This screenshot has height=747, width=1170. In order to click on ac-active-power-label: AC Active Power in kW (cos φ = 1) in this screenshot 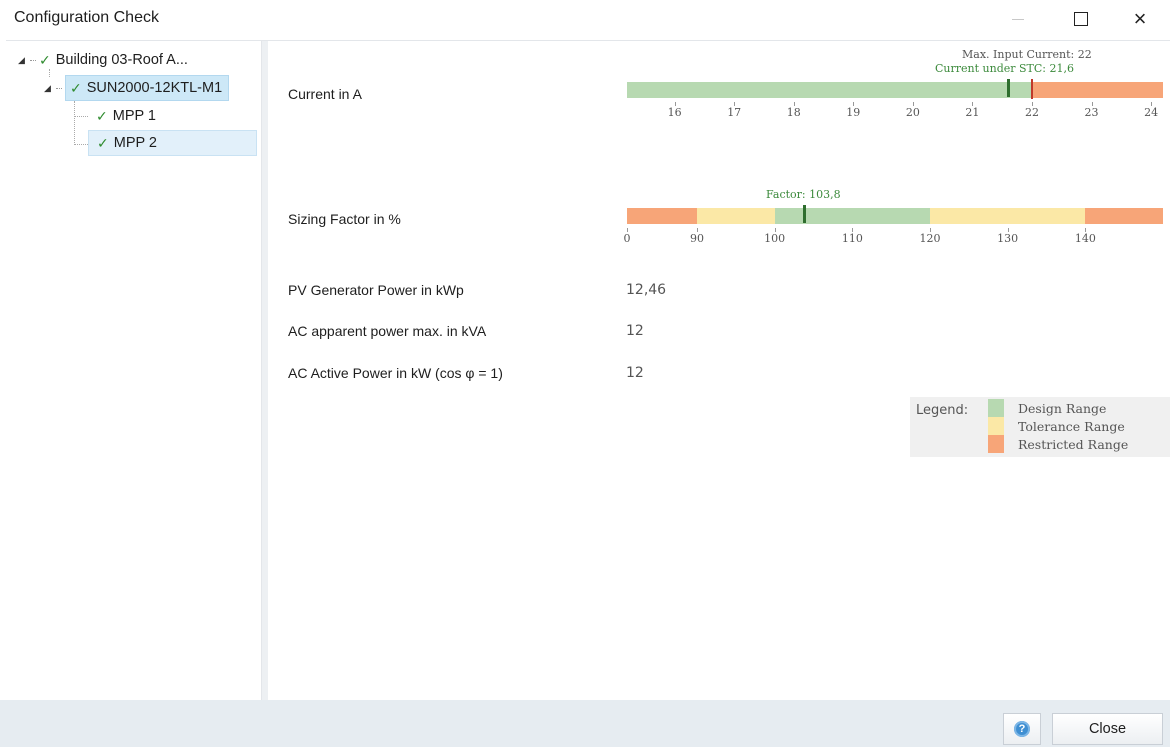, I will do `click(395, 373)`.